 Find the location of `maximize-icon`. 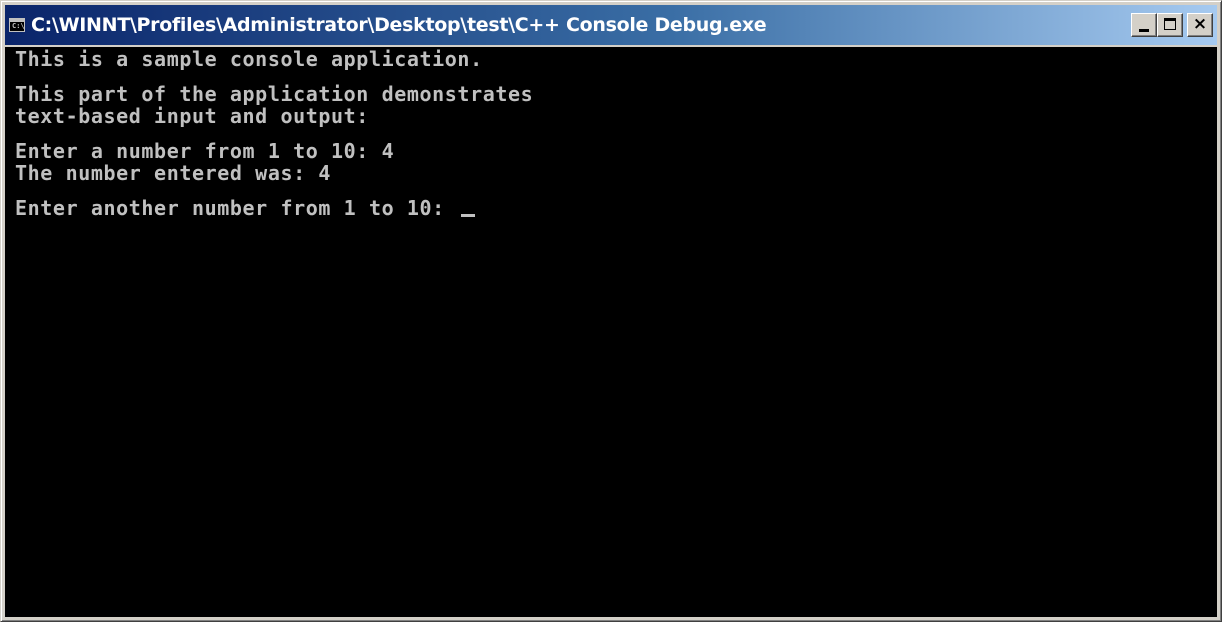

maximize-icon is located at coordinates (1170, 24).